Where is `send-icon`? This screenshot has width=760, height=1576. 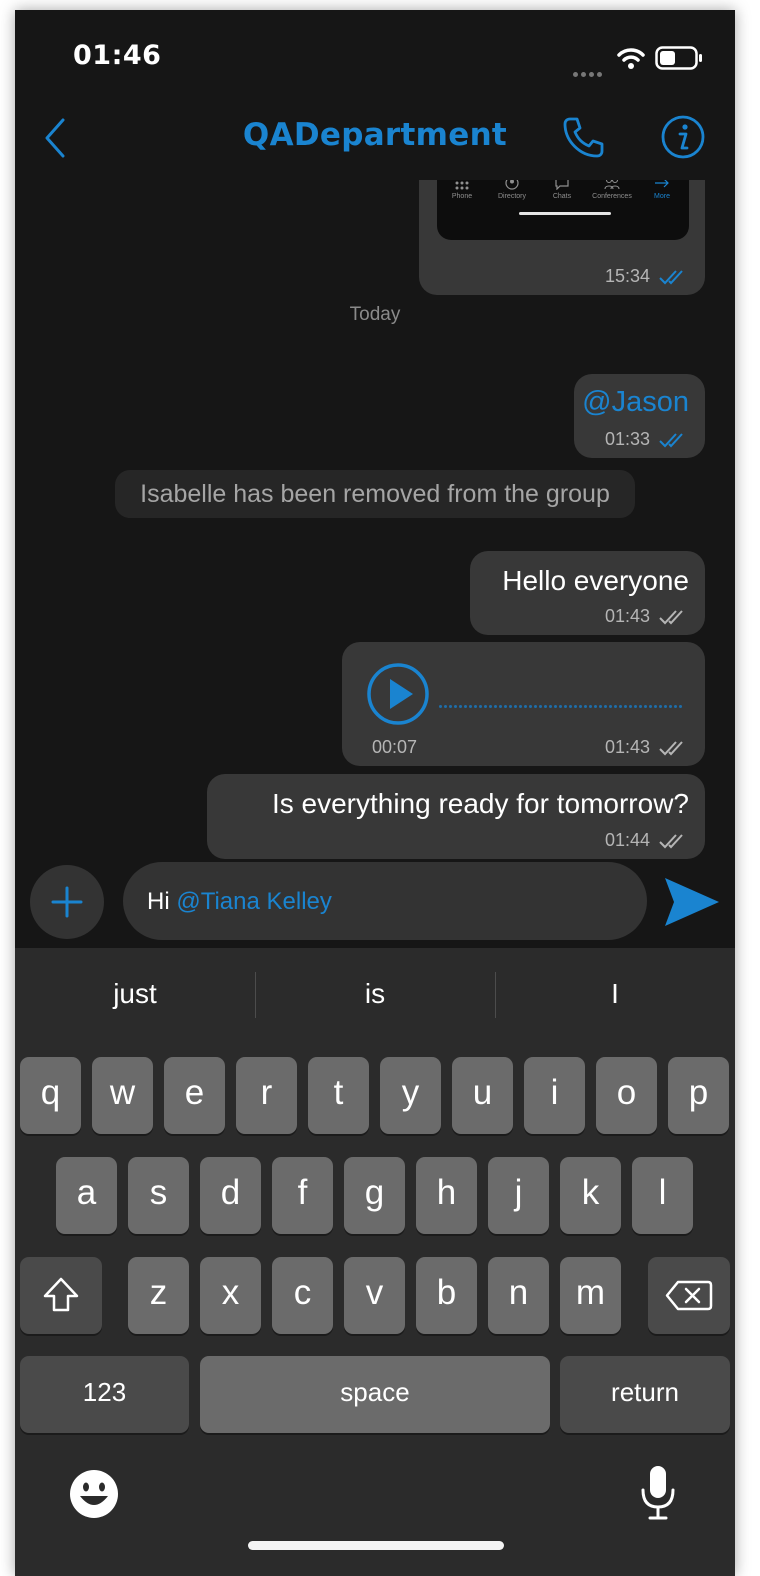
send-icon is located at coordinates (692, 902).